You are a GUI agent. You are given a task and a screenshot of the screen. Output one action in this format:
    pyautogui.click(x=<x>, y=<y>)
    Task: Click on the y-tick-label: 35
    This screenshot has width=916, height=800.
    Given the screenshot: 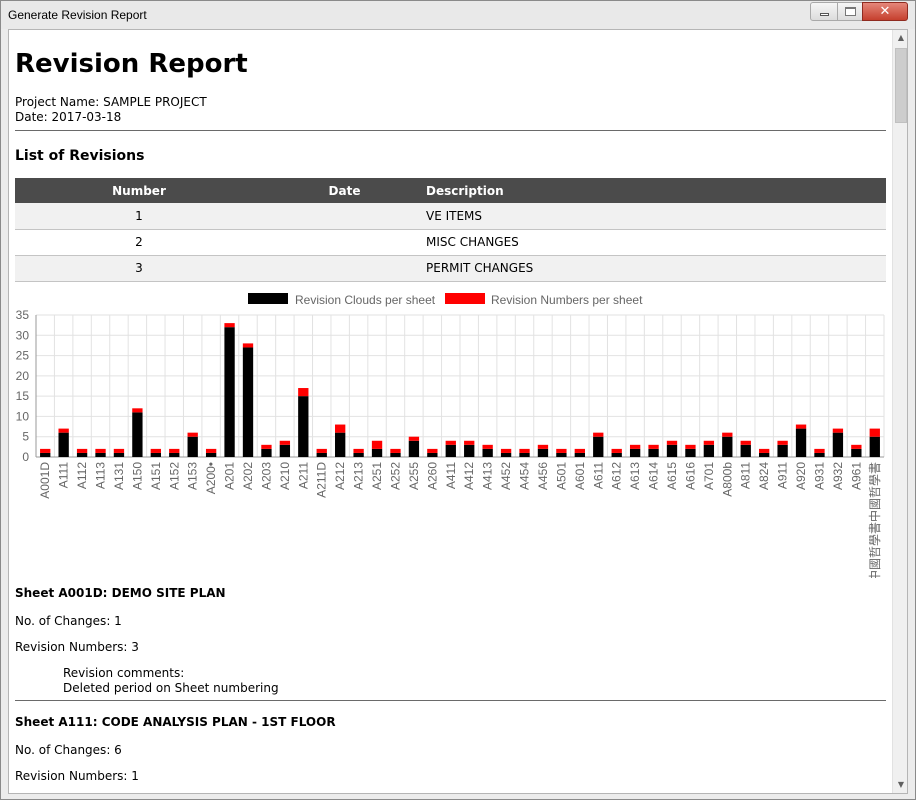 What is the action you would take?
    pyautogui.click(x=23, y=315)
    